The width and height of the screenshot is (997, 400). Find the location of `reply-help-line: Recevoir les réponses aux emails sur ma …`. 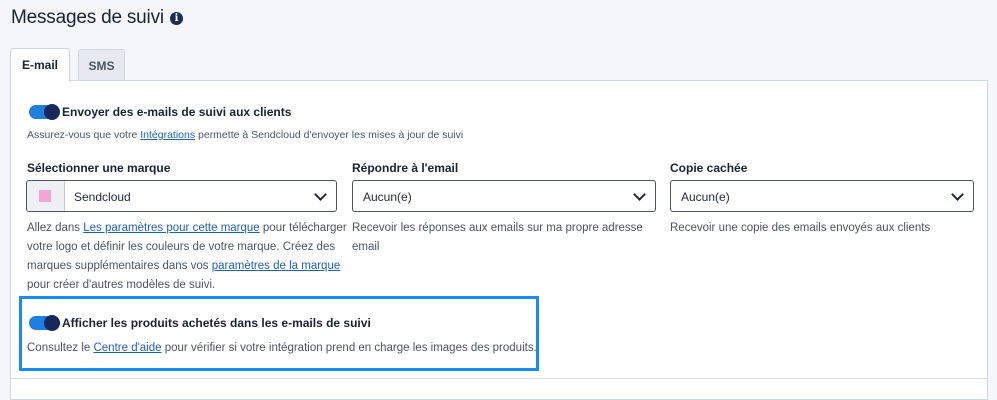

reply-help-line: Recevoir les réponses aux emails sur ma … is located at coordinates (497, 228).